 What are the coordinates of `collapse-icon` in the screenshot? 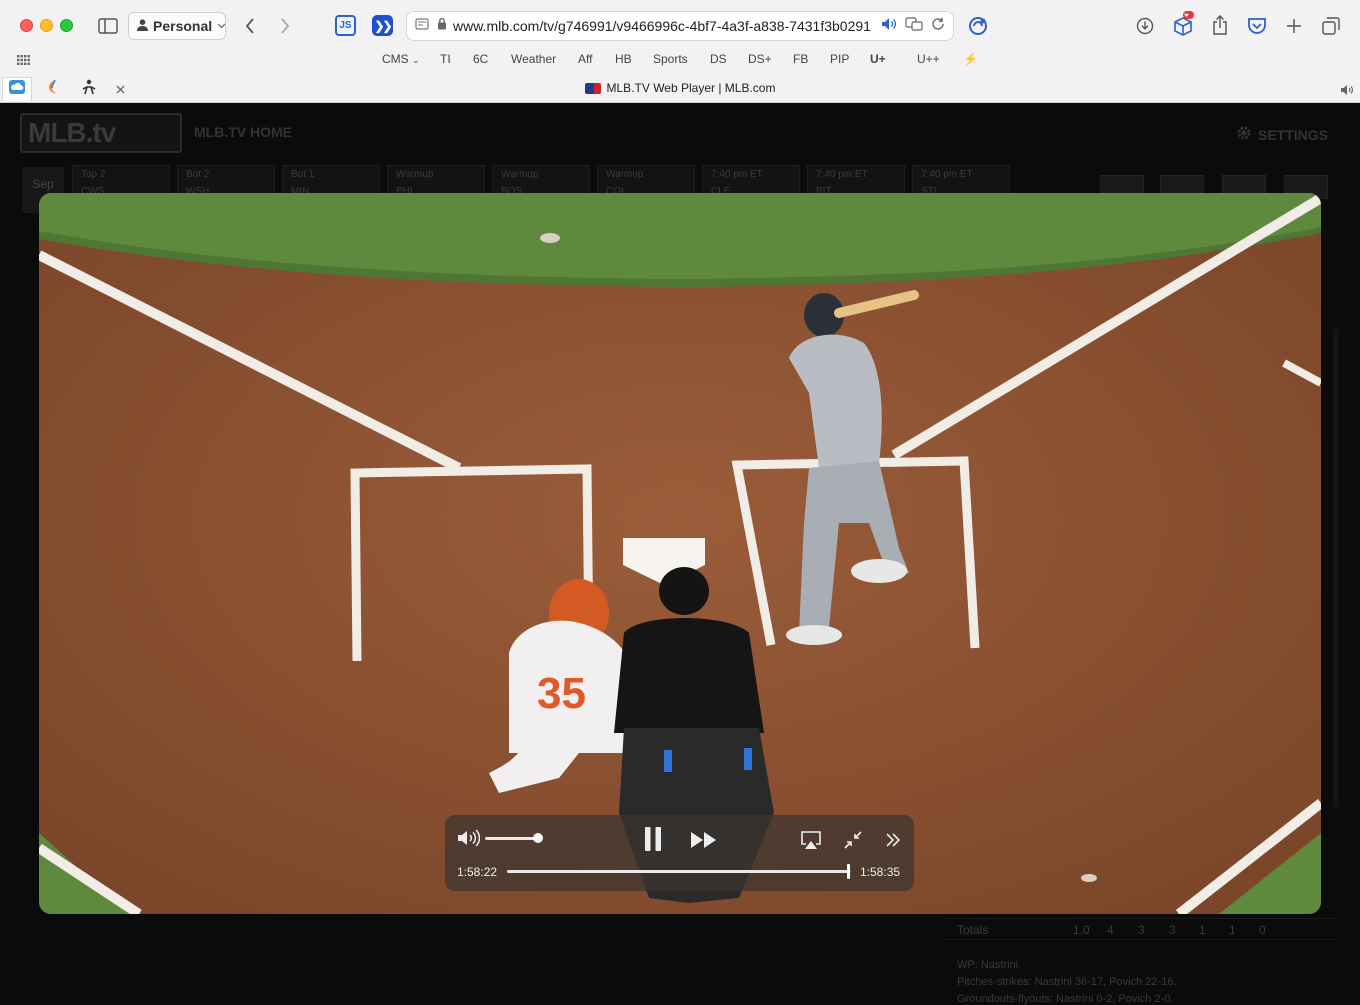 It's located at (853, 840).